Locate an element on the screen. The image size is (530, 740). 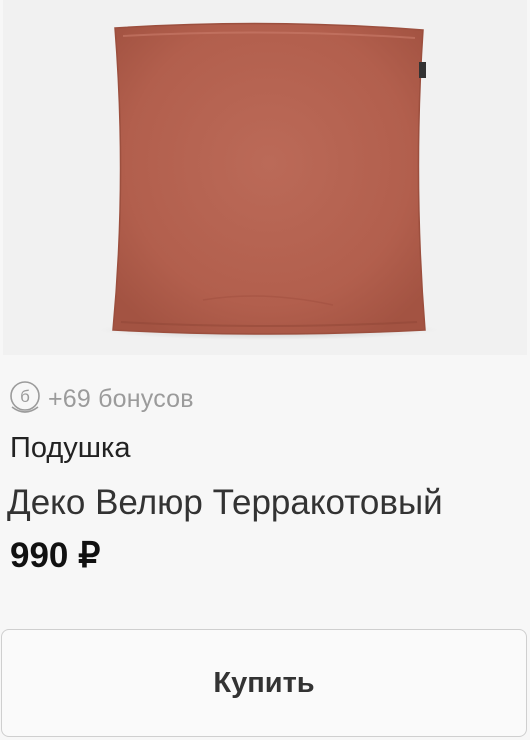
bonus-coin-icon: б is located at coordinates (25, 397).